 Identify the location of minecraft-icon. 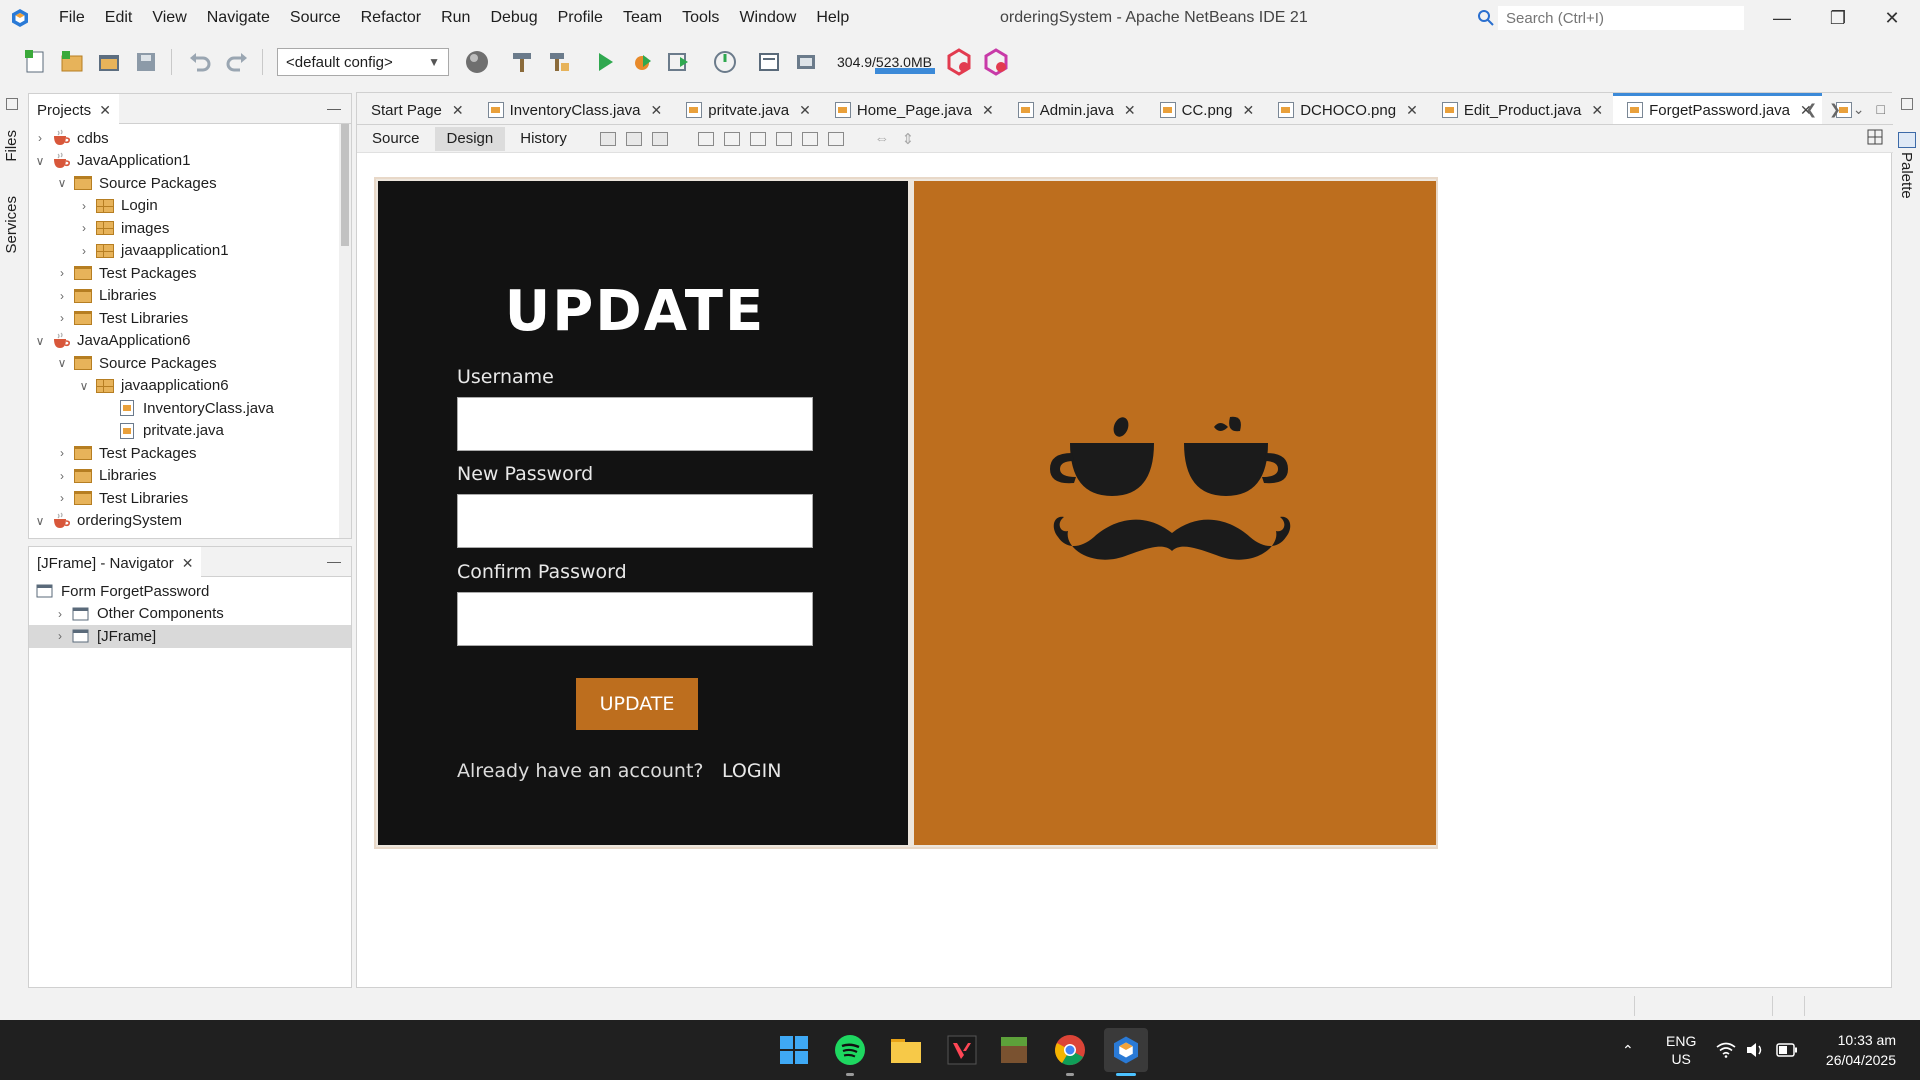
(1014, 1050).